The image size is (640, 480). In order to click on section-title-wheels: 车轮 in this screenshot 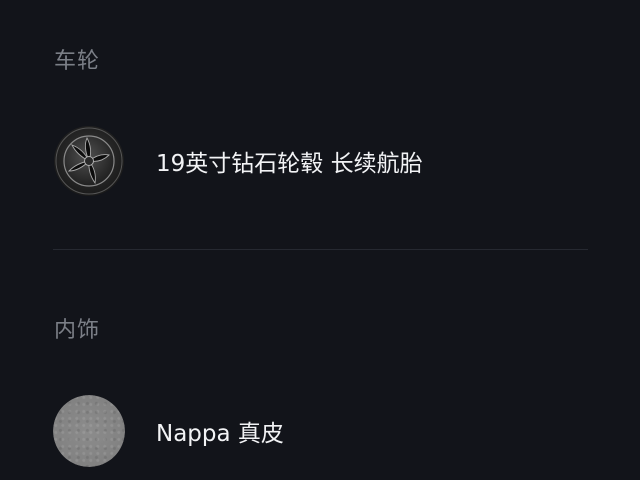, I will do `click(77, 61)`.